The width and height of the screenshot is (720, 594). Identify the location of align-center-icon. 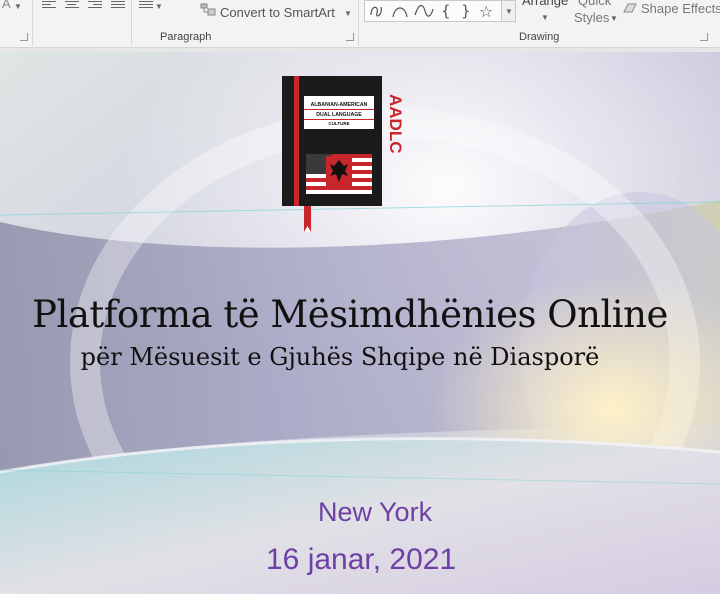
(72, 6).